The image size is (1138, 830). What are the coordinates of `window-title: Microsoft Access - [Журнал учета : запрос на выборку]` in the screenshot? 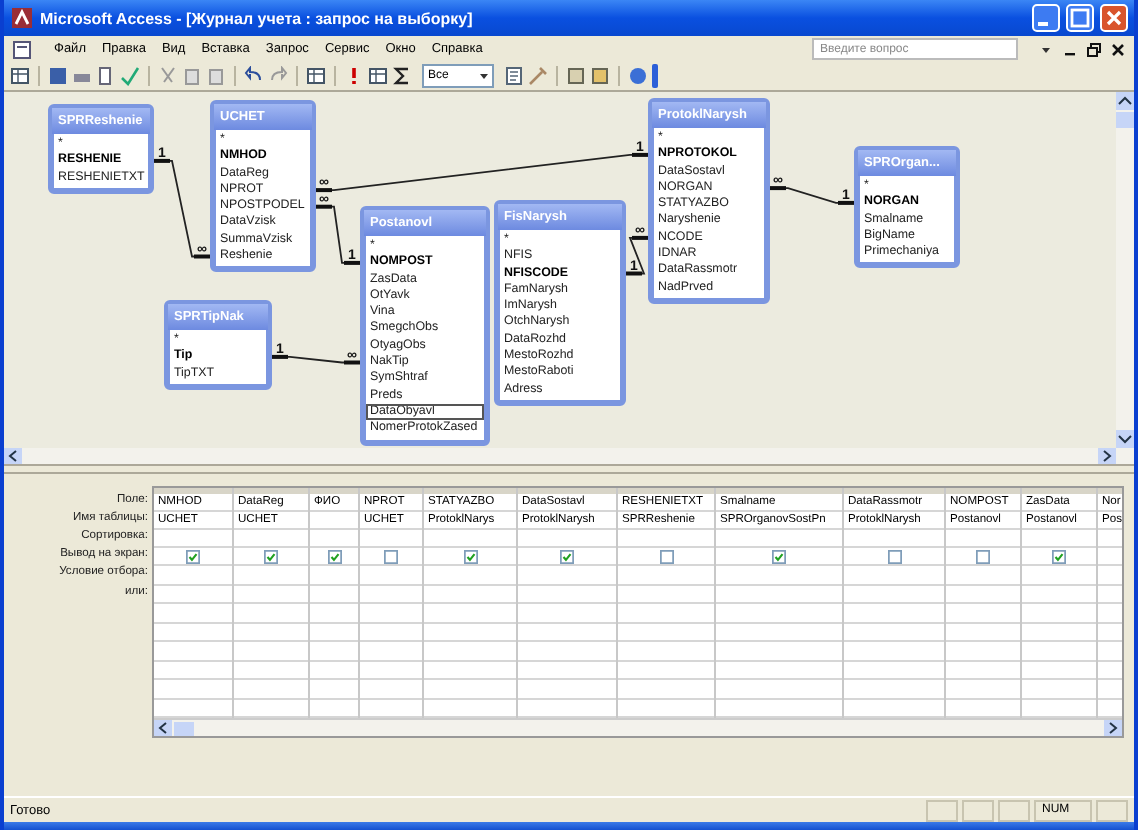 It's located at (256, 18).